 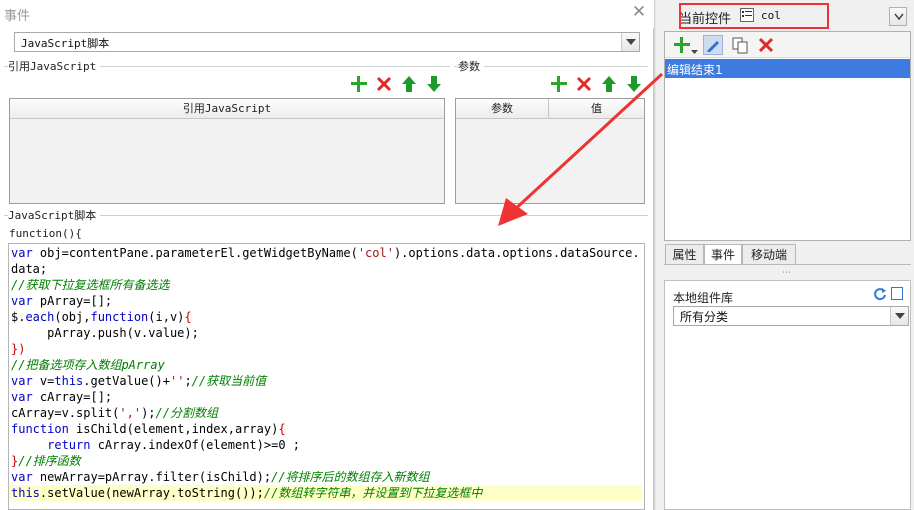 What do you see at coordinates (327, 14) in the screenshot?
I see `dialog-titlebar: 事件 ✕` at bounding box center [327, 14].